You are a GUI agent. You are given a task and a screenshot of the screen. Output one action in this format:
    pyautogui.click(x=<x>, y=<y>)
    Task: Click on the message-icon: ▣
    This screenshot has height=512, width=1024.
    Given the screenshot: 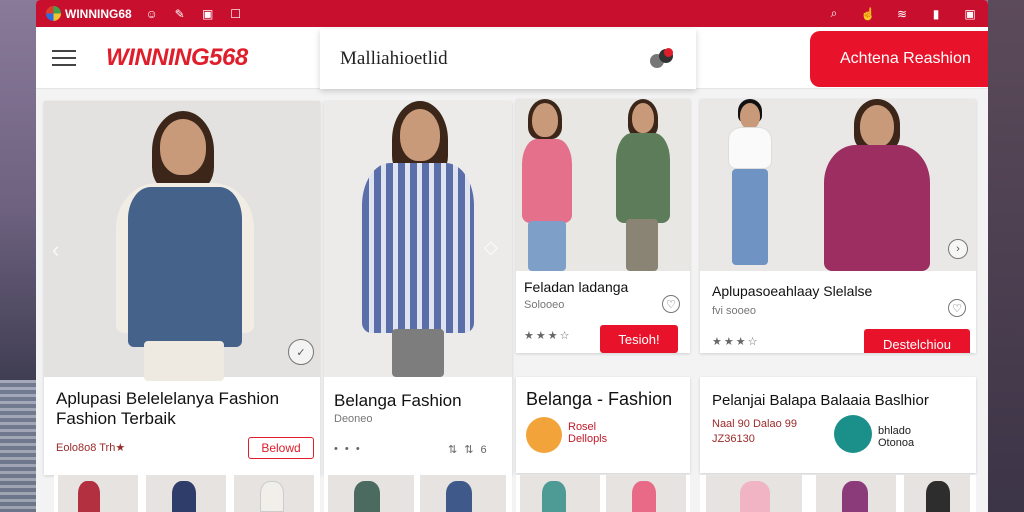 What is the action you would take?
    pyautogui.click(x=208, y=13)
    